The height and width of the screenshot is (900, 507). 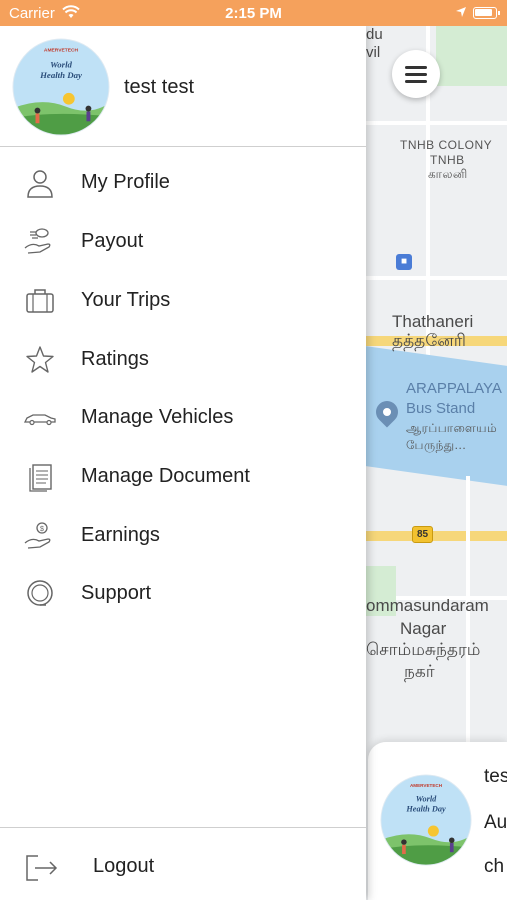 What do you see at coordinates (448, 174) in the screenshot?
I see `map-label: காலனி` at bounding box center [448, 174].